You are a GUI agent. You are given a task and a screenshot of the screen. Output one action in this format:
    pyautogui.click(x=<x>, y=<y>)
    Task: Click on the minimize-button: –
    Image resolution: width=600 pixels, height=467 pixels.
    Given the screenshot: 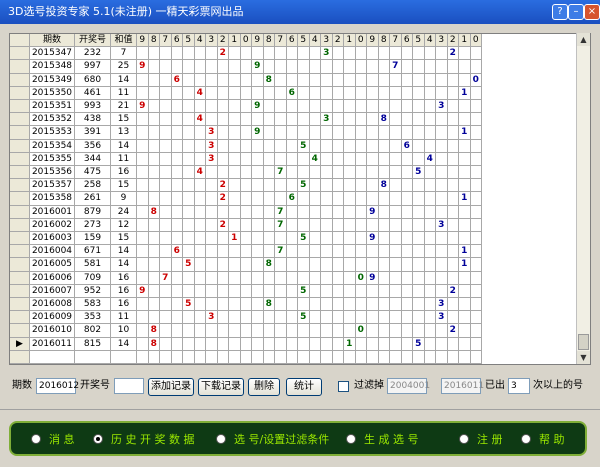 What is the action you would take?
    pyautogui.click(x=576, y=12)
    